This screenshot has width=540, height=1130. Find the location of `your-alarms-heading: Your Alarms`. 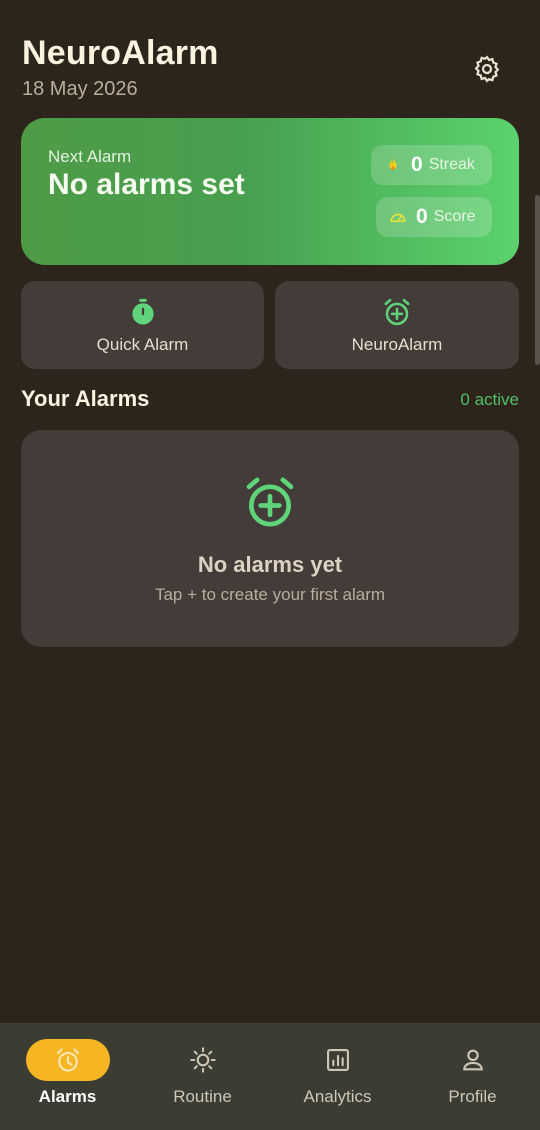

your-alarms-heading: Your Alarms is located at coordinates (85, 398).